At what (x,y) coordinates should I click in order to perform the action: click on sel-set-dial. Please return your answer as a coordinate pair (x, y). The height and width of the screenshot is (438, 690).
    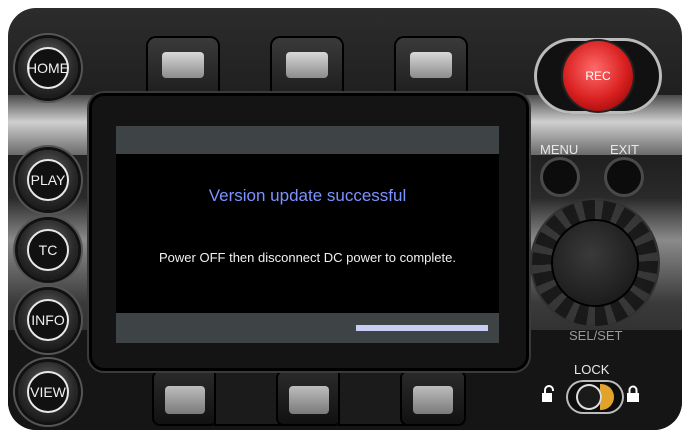
    Looking at the image, I should click on (595, 263).